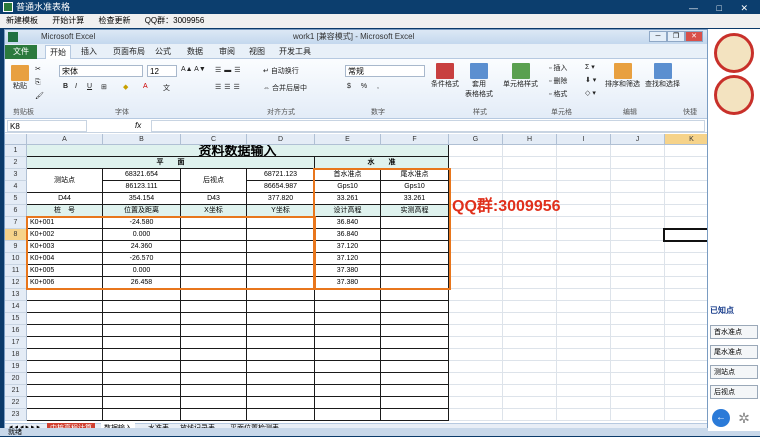 This screenshot has width=760, height=437. I want to click on row-header: 12, so click(16, 283).